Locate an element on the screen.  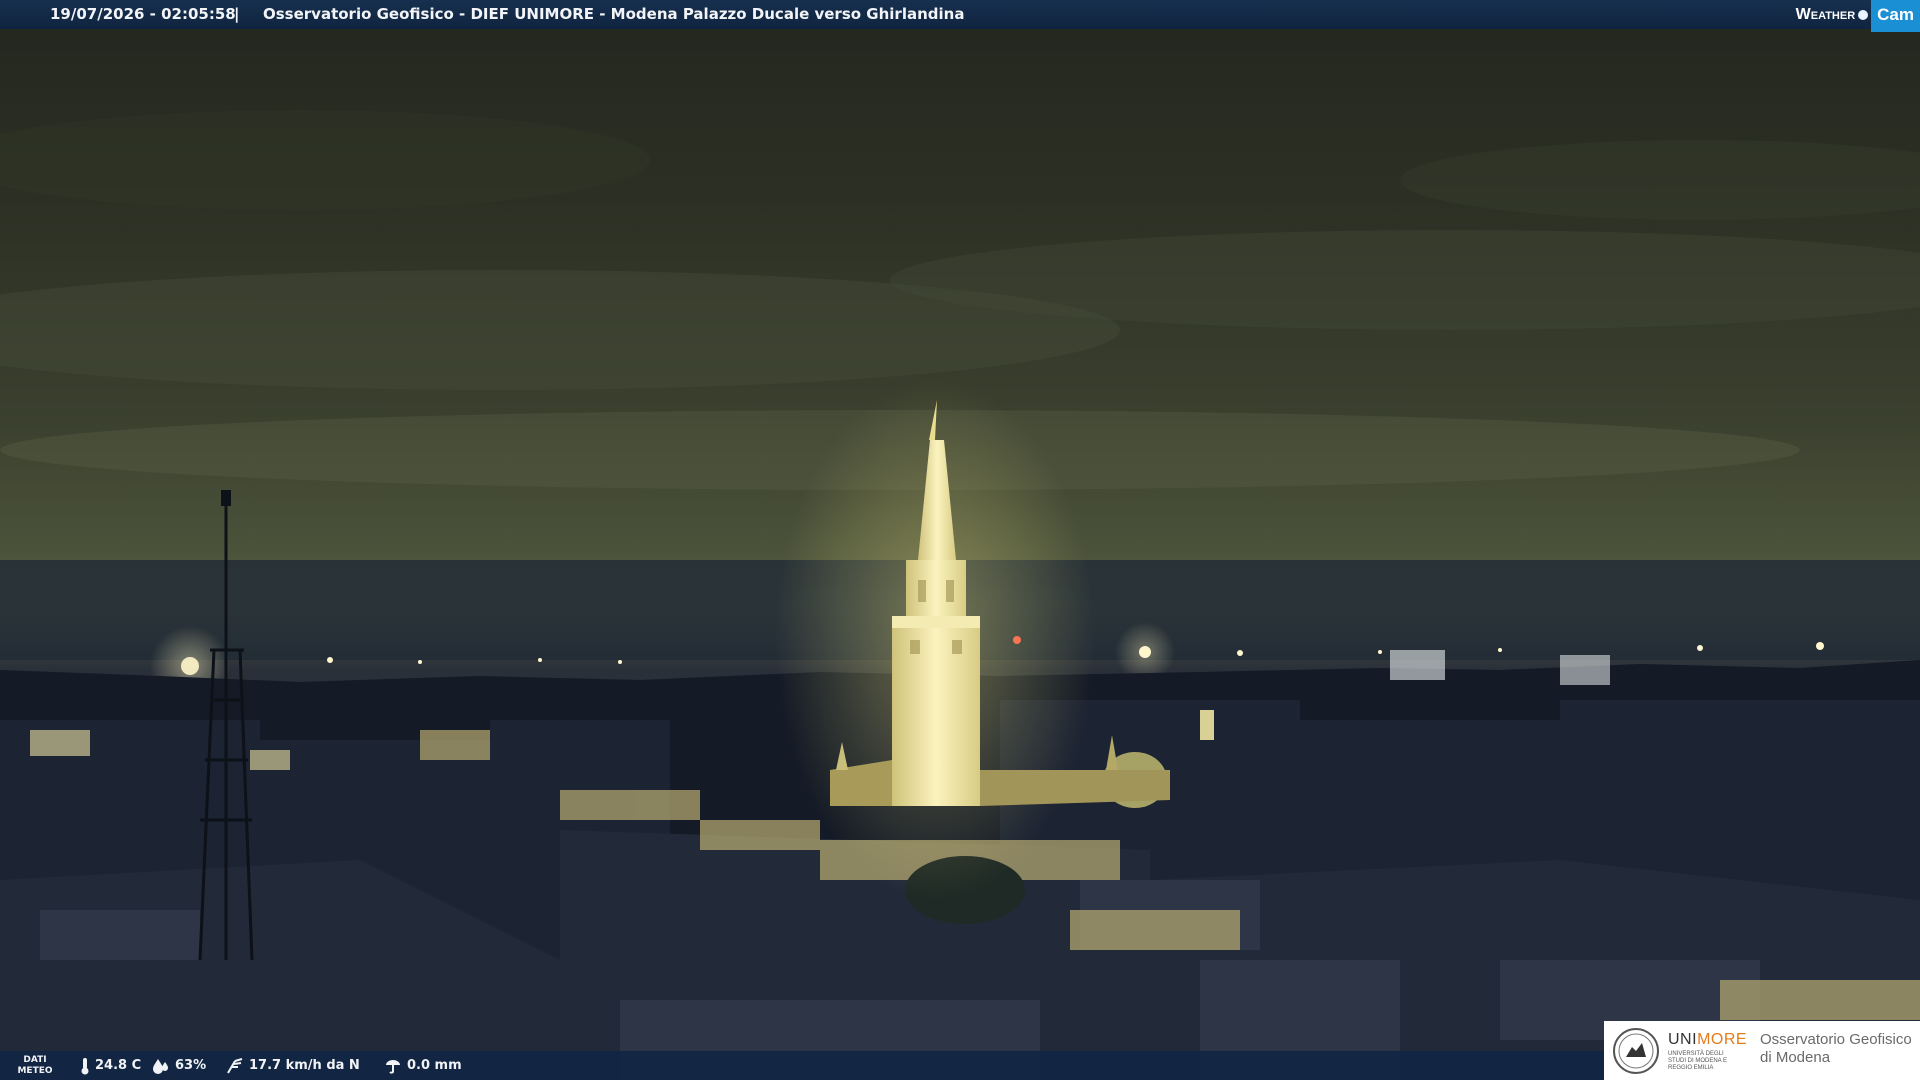
rain-value: 0.0 mm is located at coordinates (434, 1065).